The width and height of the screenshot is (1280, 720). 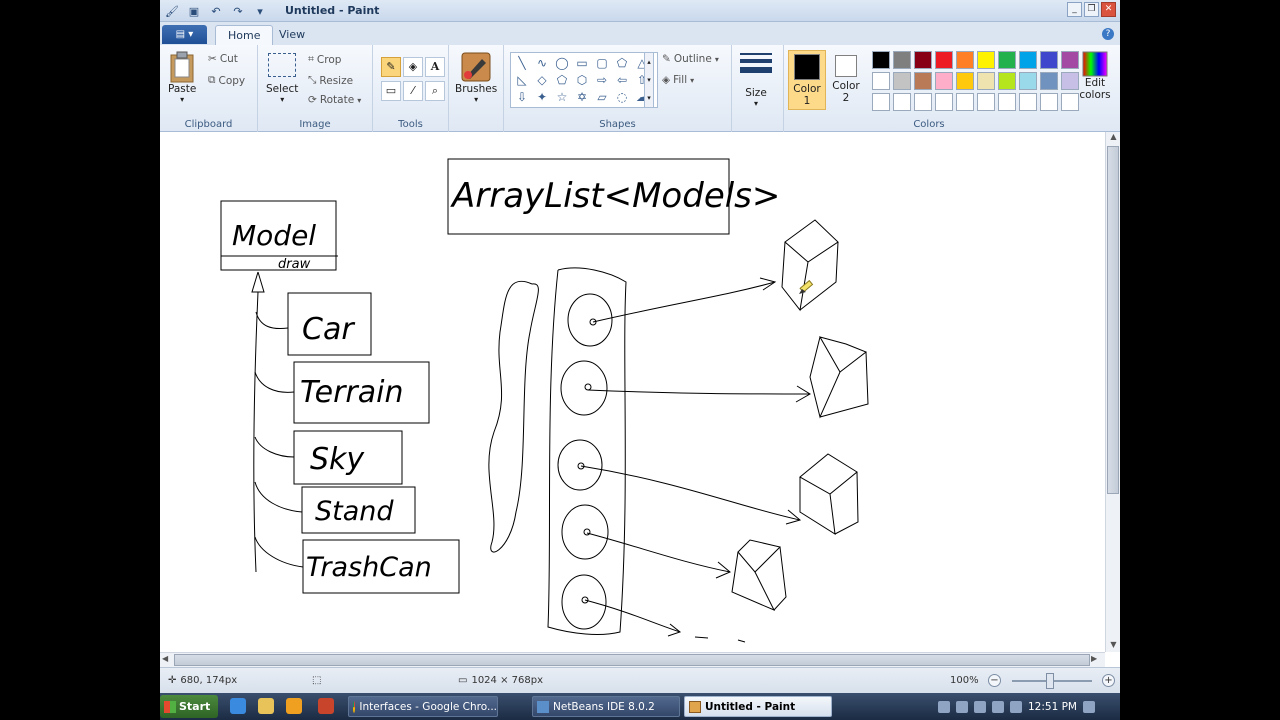 What do you see at coordinates (602, 97) in the screenshot?
I see `callout-rect-icon: ▱` at bounding box center [602, 97].